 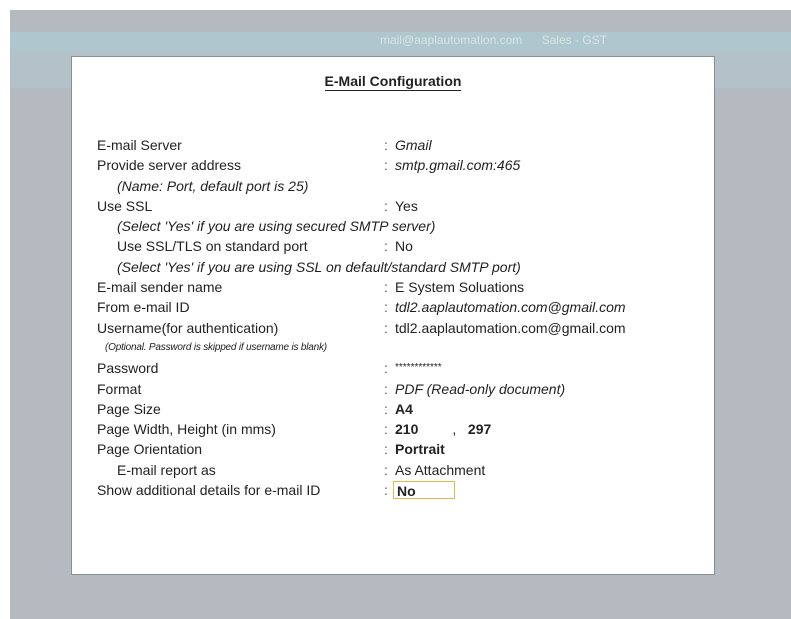 I want to click on sender-name-label: E-mail sender name, so click(x=160, y=287).